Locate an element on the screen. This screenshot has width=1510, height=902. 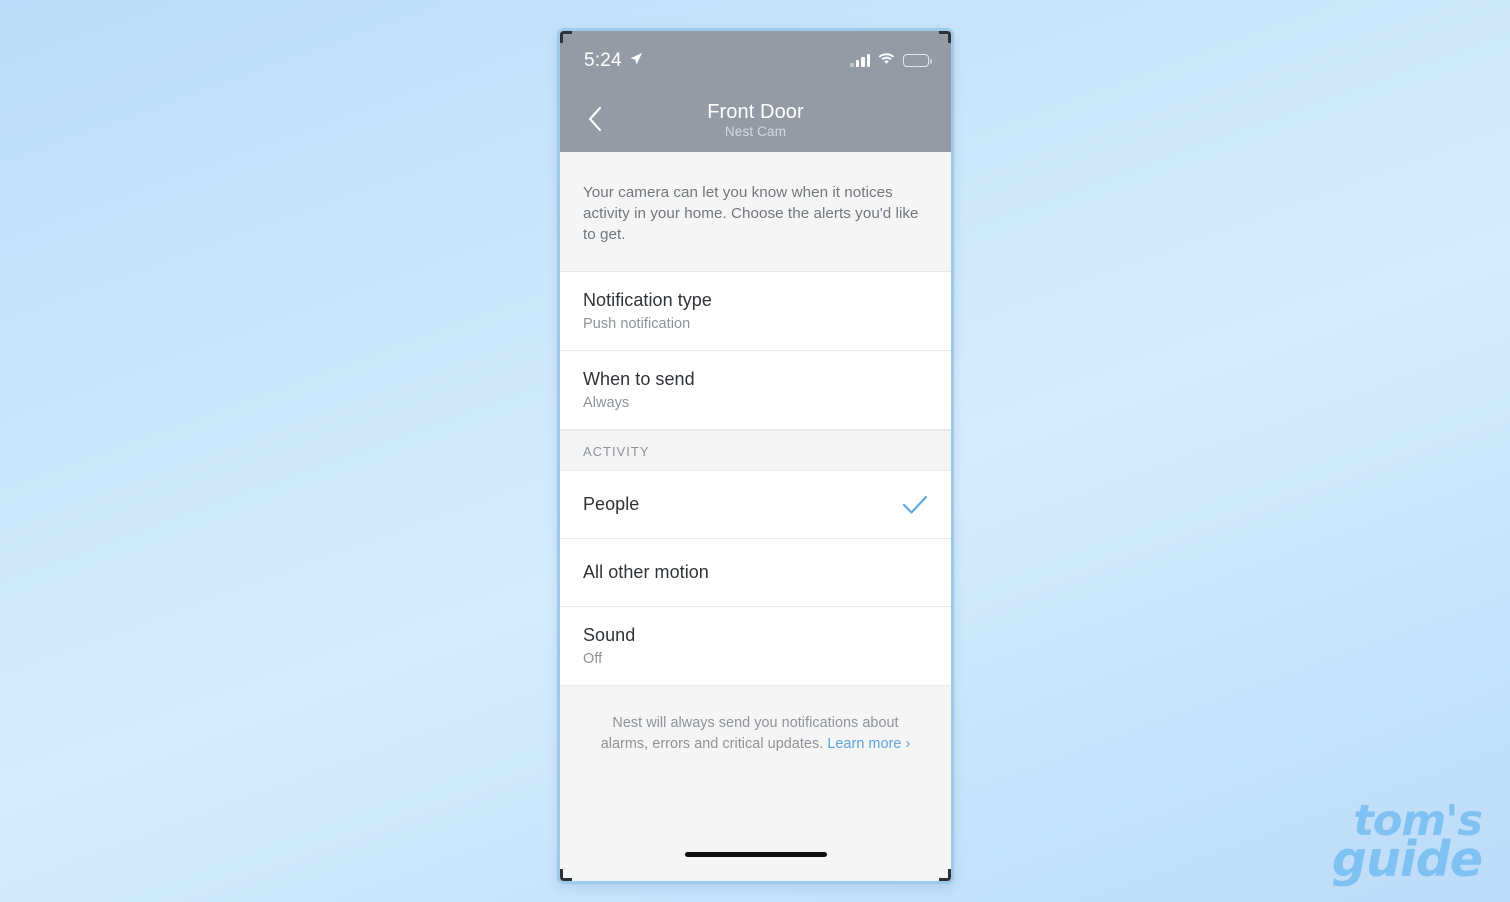
status-bar-left: 5:24 is located at coordinates (613, 61).